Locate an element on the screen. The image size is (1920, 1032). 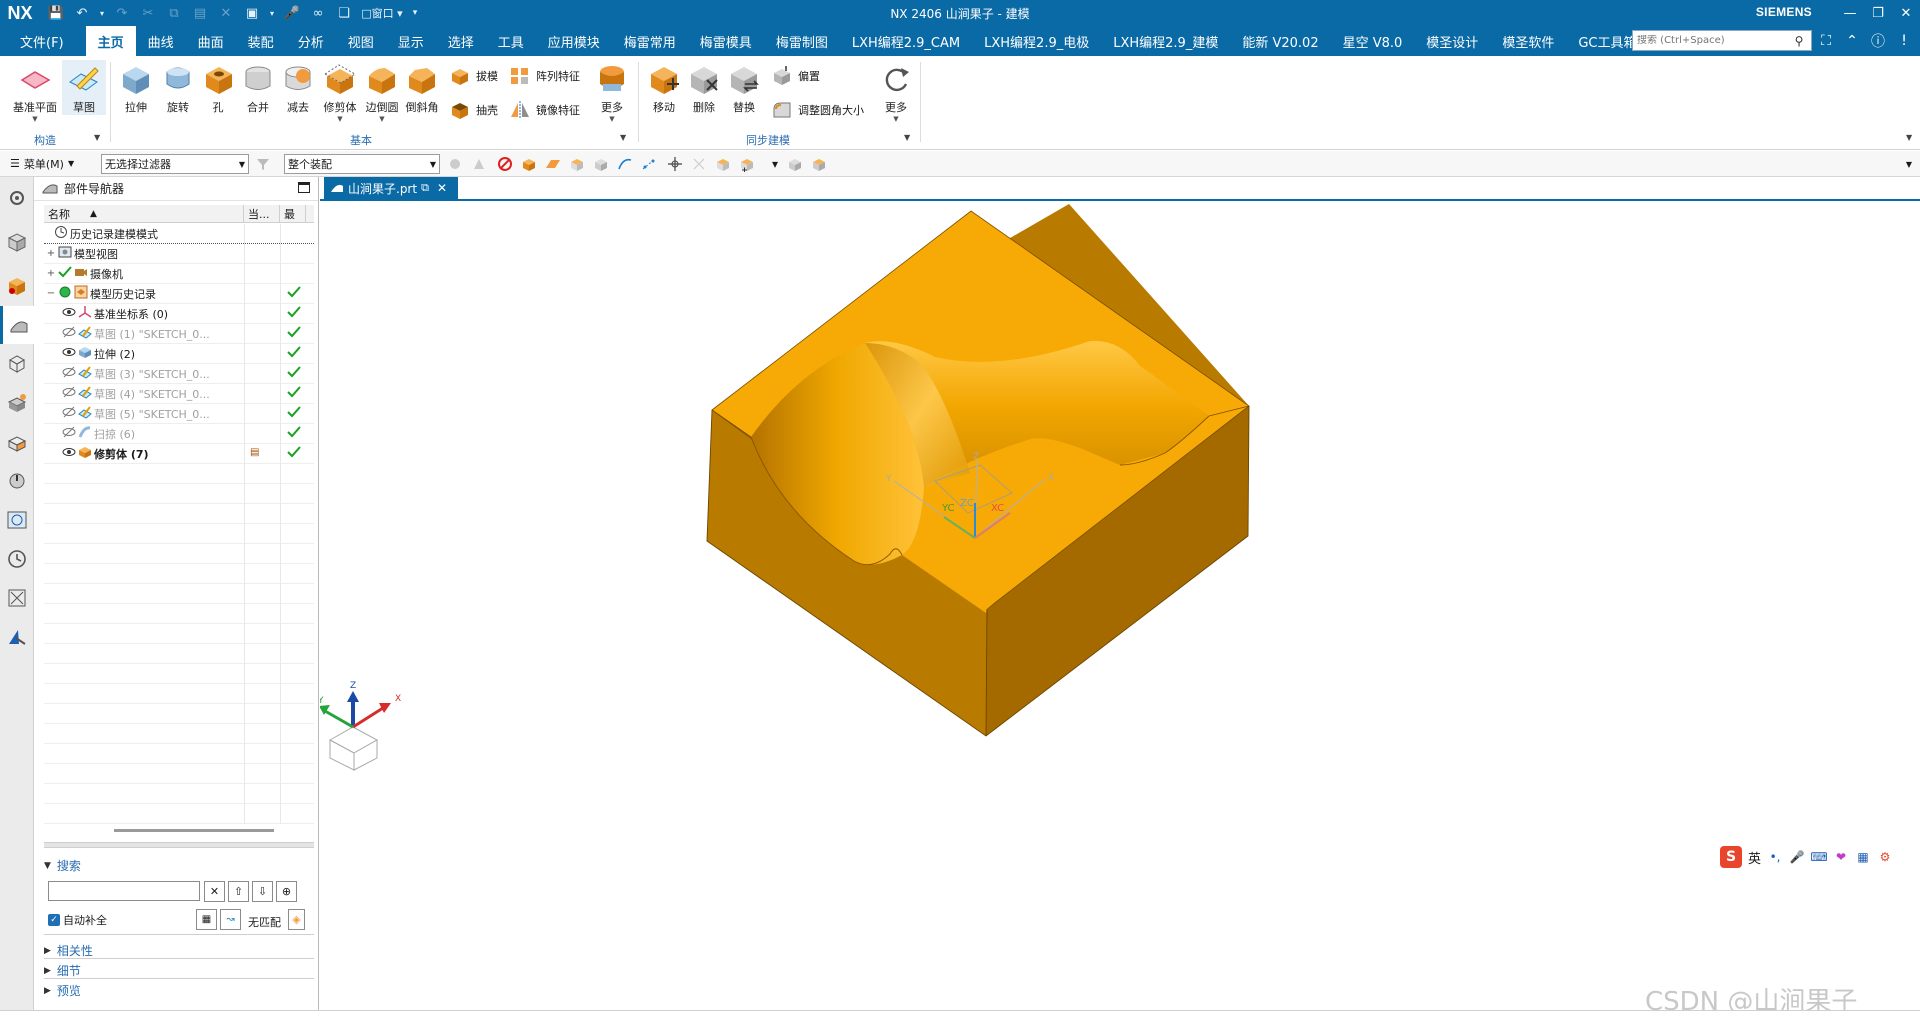
panel-splitter is located at coordinates (179, 845).